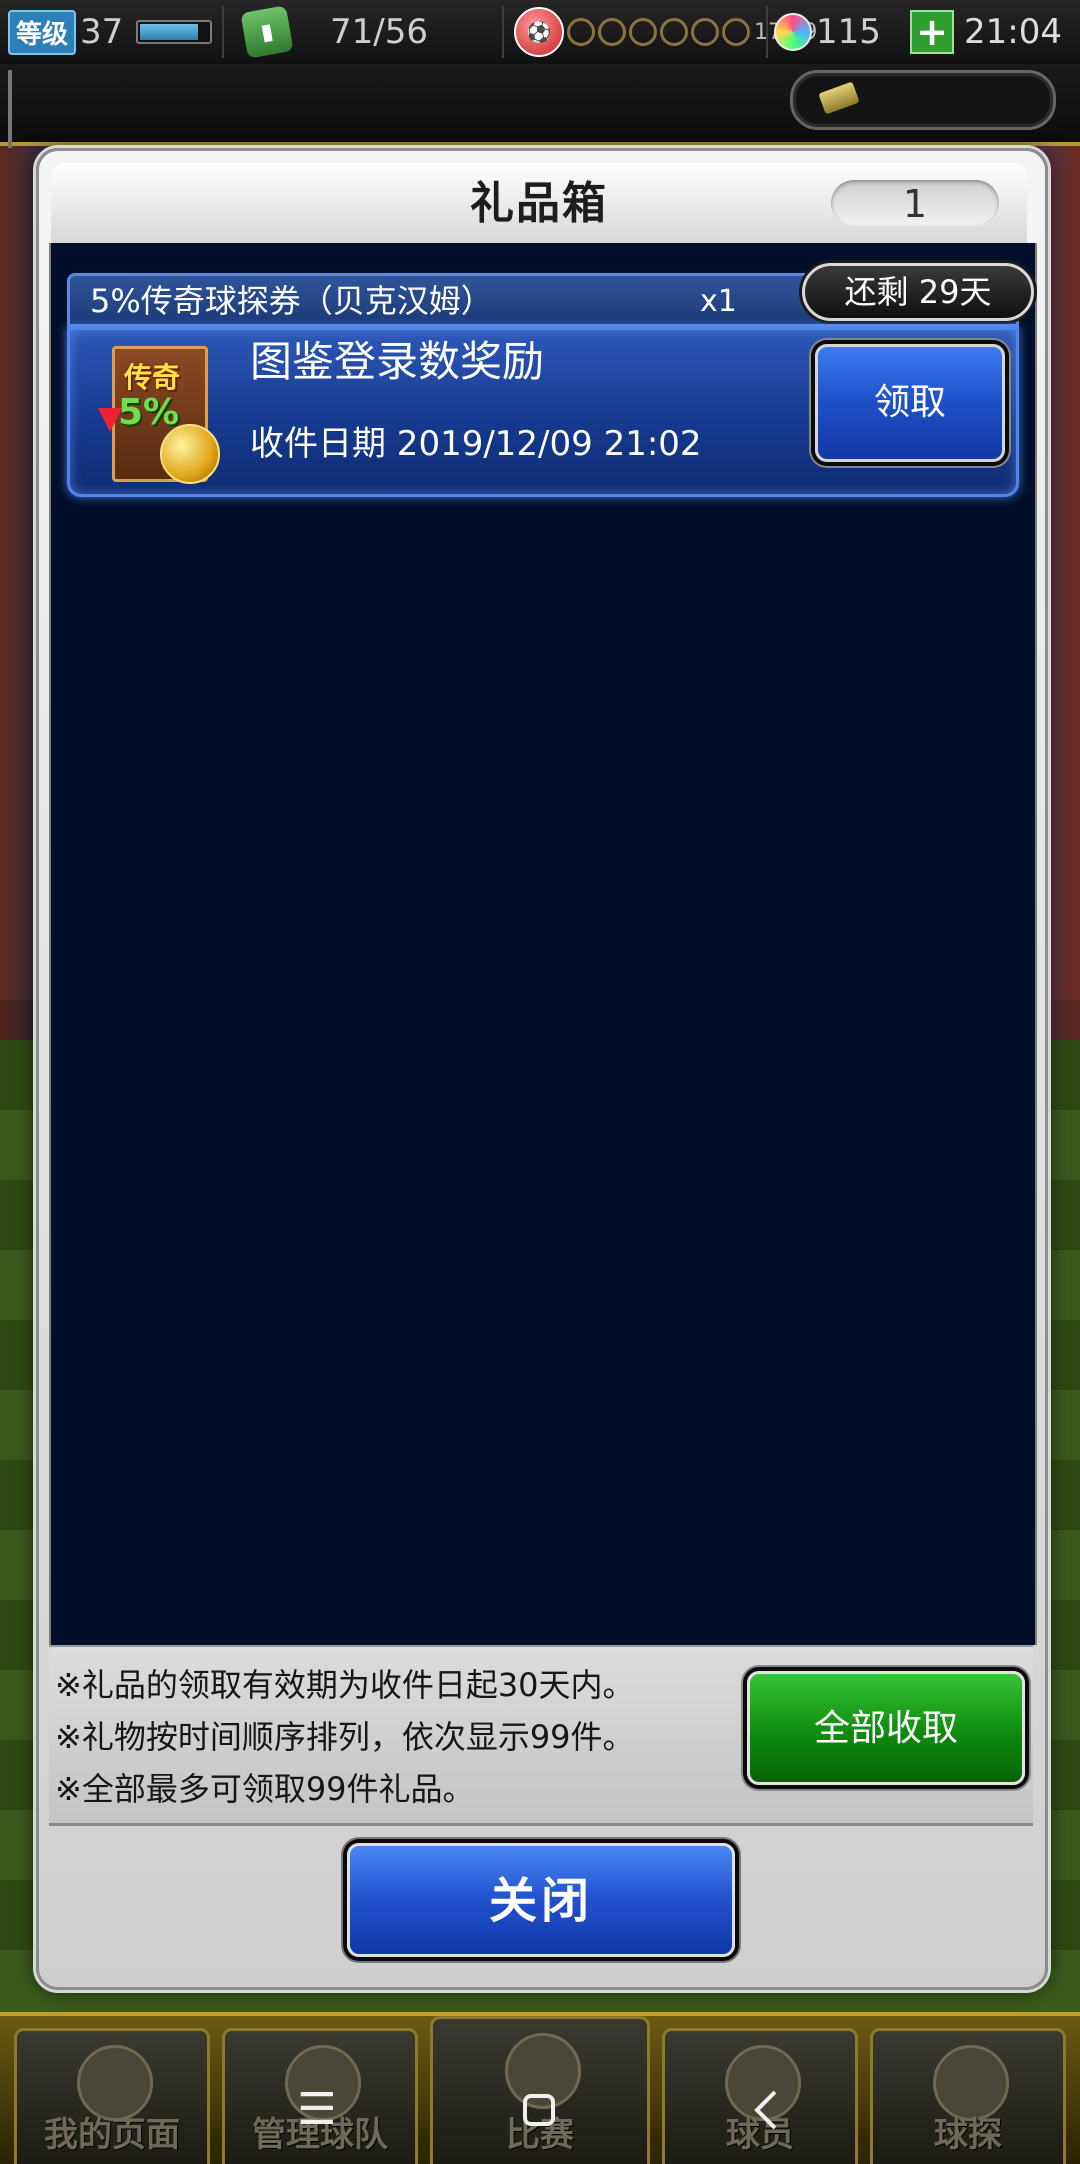  I want to click on stamina-value: 71/56, so click(379, 32).